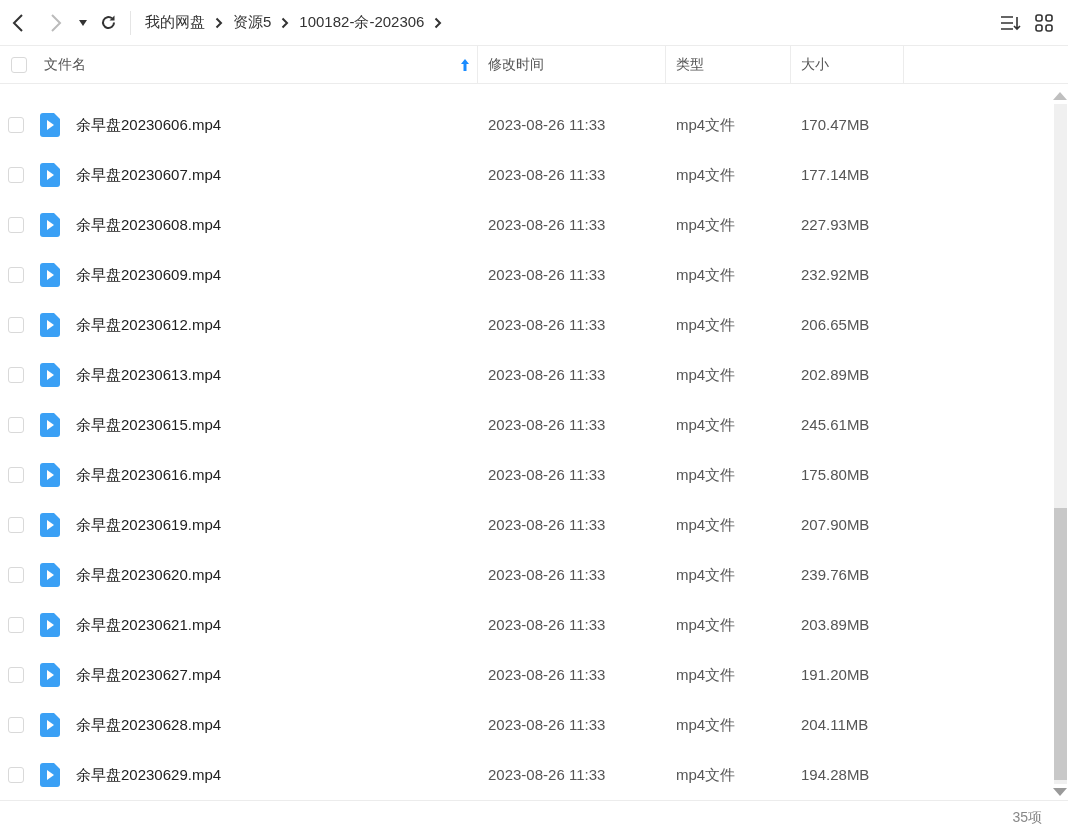 This screenshot has height=835, width=1068. What do you see at coordinates (149, 275) in the screenshot?
I see `file-name: 余早盘20230609.mp4` at bounding box center [149, 275].